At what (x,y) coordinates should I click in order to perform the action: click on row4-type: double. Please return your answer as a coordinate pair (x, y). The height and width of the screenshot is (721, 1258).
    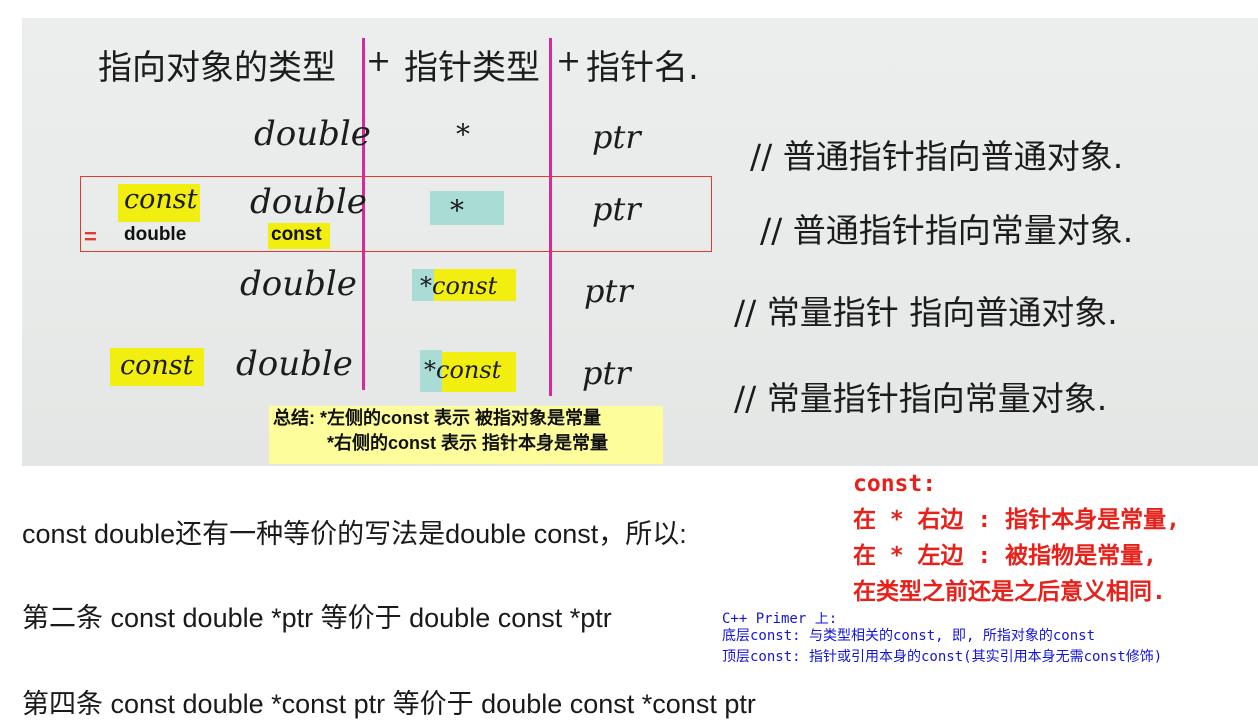
    Looking at the image, I should click on (294, 364).